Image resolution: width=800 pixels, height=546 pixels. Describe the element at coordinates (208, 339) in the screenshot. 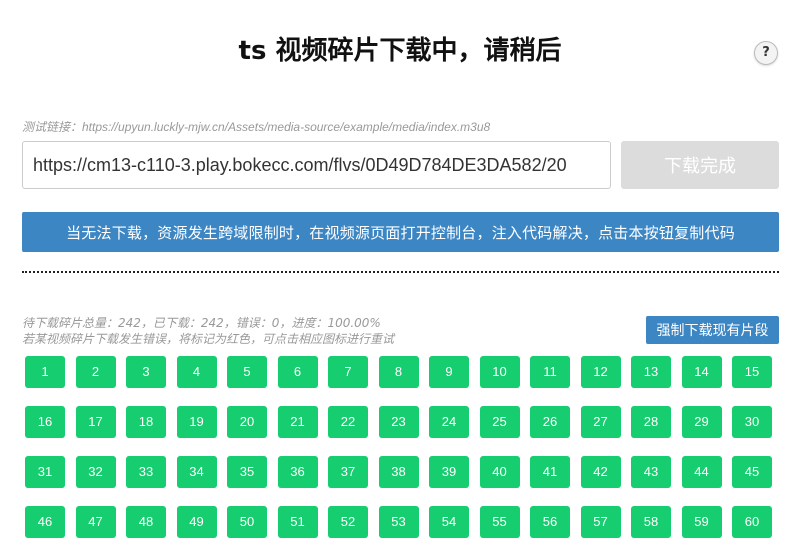

I see `error-hint: 若某视频碎片下载发生错误，将标记为红色，可点击相应图标进行重试` at that location.